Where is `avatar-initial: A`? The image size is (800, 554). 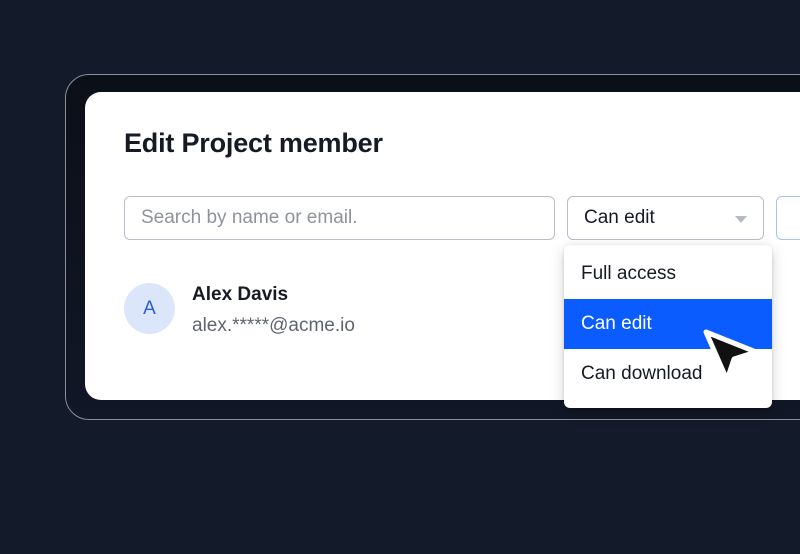
avatar-initial: A is located at coordinates (149, 308).